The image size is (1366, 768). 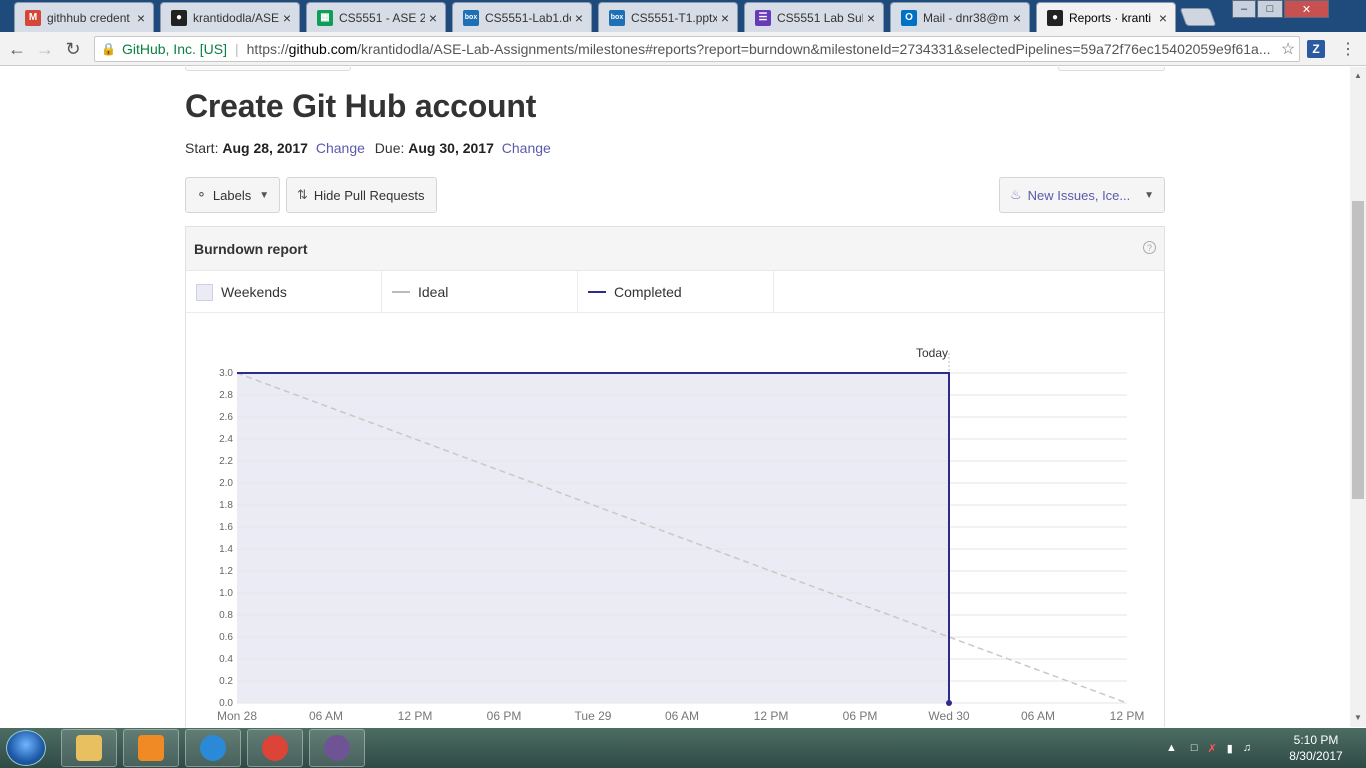 I want to click on scroll-up-arrow-icon: ▲, so click(x=1358, y=75).